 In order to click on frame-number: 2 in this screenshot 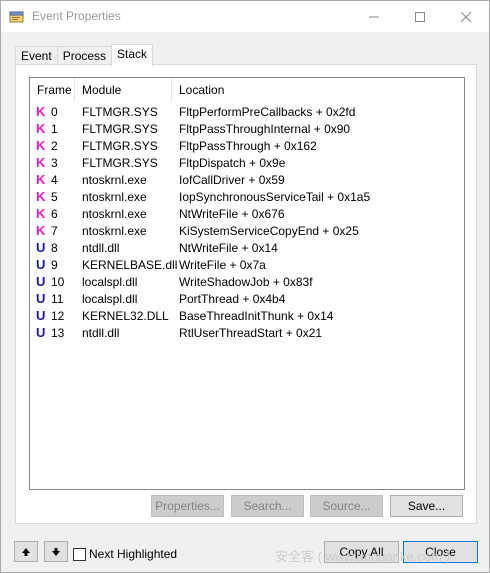, I will do `click(54, 145)`.